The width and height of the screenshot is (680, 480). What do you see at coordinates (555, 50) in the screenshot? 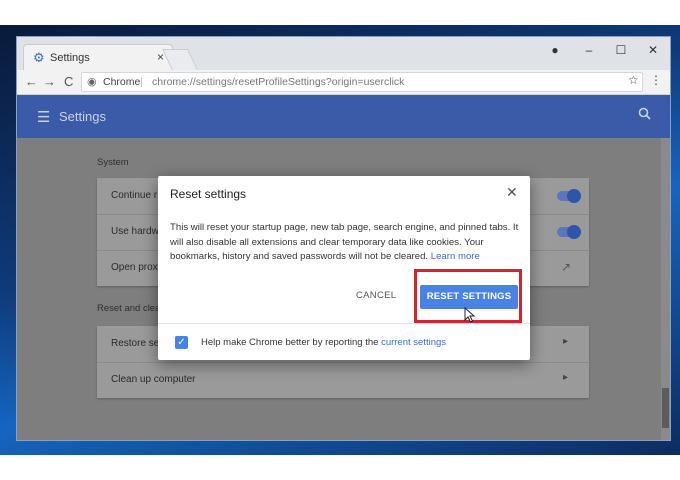
I see `account-icon: ●` at bounding box center [555, 50].